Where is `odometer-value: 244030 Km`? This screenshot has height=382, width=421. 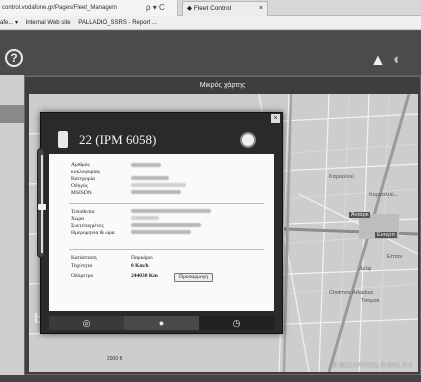
odometer-value: 244030 Km is located at coordinates (144, 276).